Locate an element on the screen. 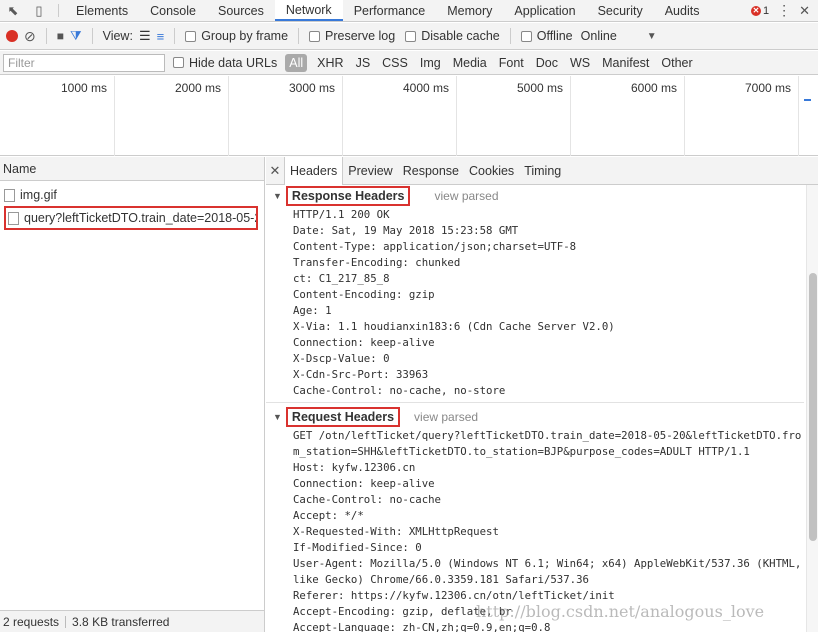 The height and width of the screenshot is (632, 818). response-header-line: Date: Sat, 19 May 2018 15:23:58 GMT is located at coordinates (406, 230).